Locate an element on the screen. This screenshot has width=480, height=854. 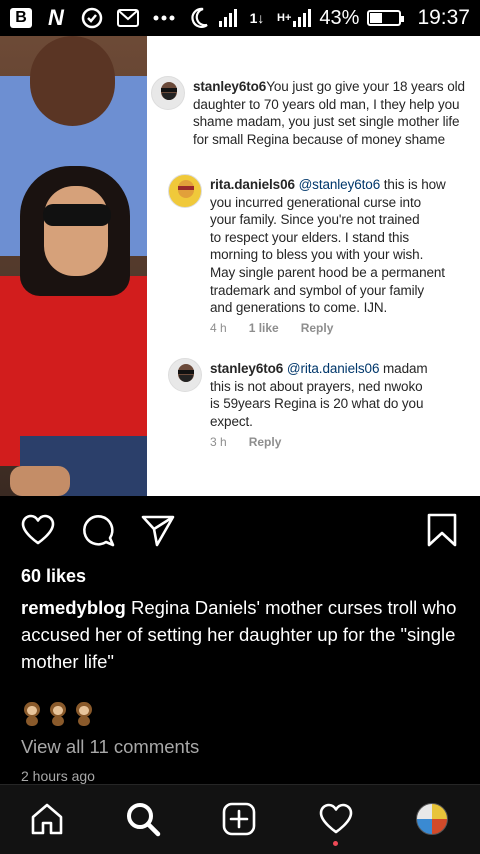
search-icon is located at coordinates (143, 819).